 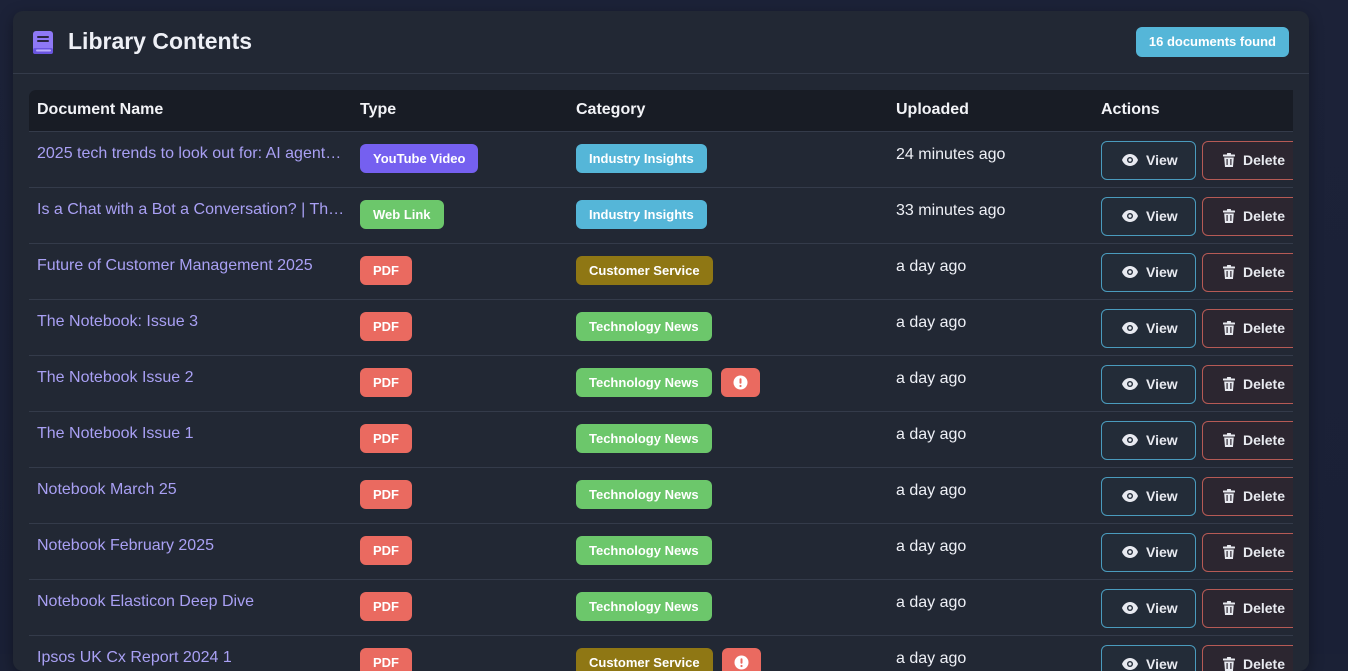 I want to click on document-name-link: The Notebook: Issue 3, so click(x=191, y=321).